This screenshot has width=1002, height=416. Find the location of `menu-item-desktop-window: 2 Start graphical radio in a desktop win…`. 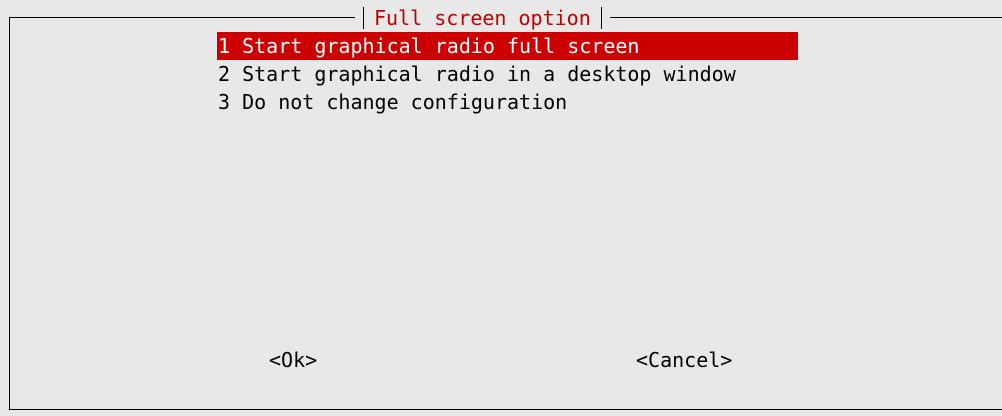

menu-item-desktop-window: 2 Start graphical radio in a desktop win… is located at coordinates (507, 74).